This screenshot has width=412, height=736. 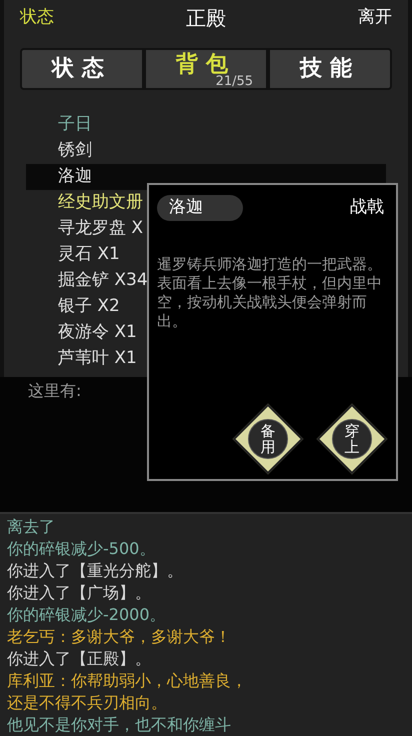 What do you see at coordinates (75, 176) in the screenshot?
I see `item-label: 洛迦` at bounding box center [75, 176].